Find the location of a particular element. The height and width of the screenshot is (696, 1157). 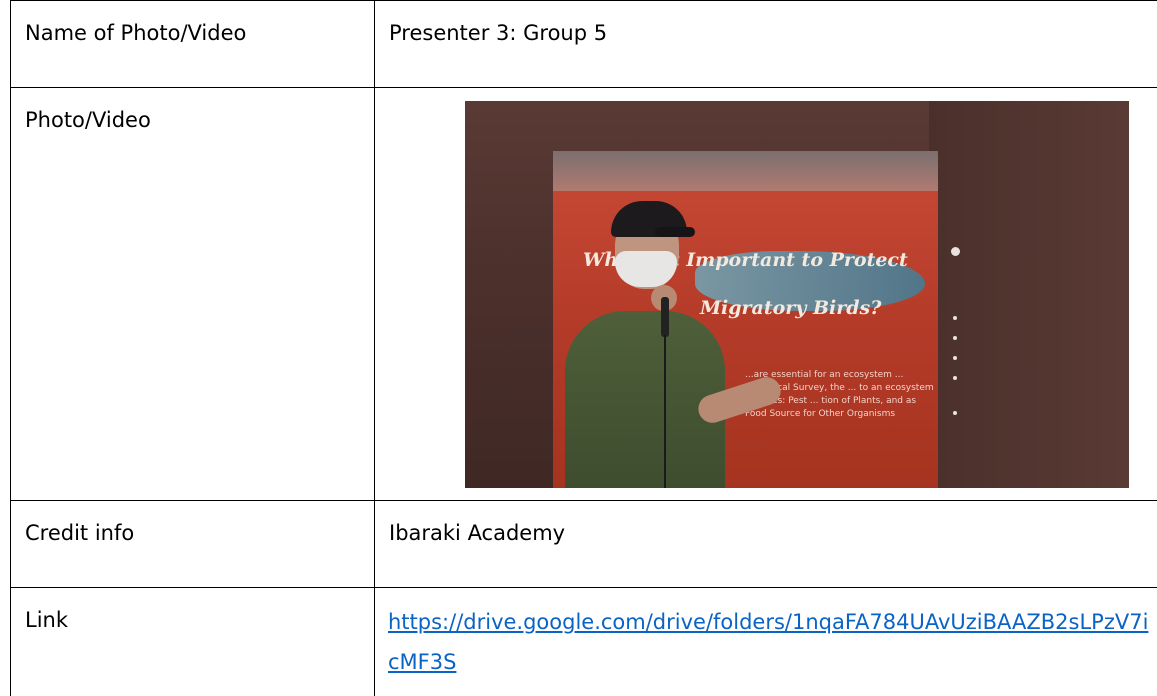

microphone is located at coordinates (665, 317).